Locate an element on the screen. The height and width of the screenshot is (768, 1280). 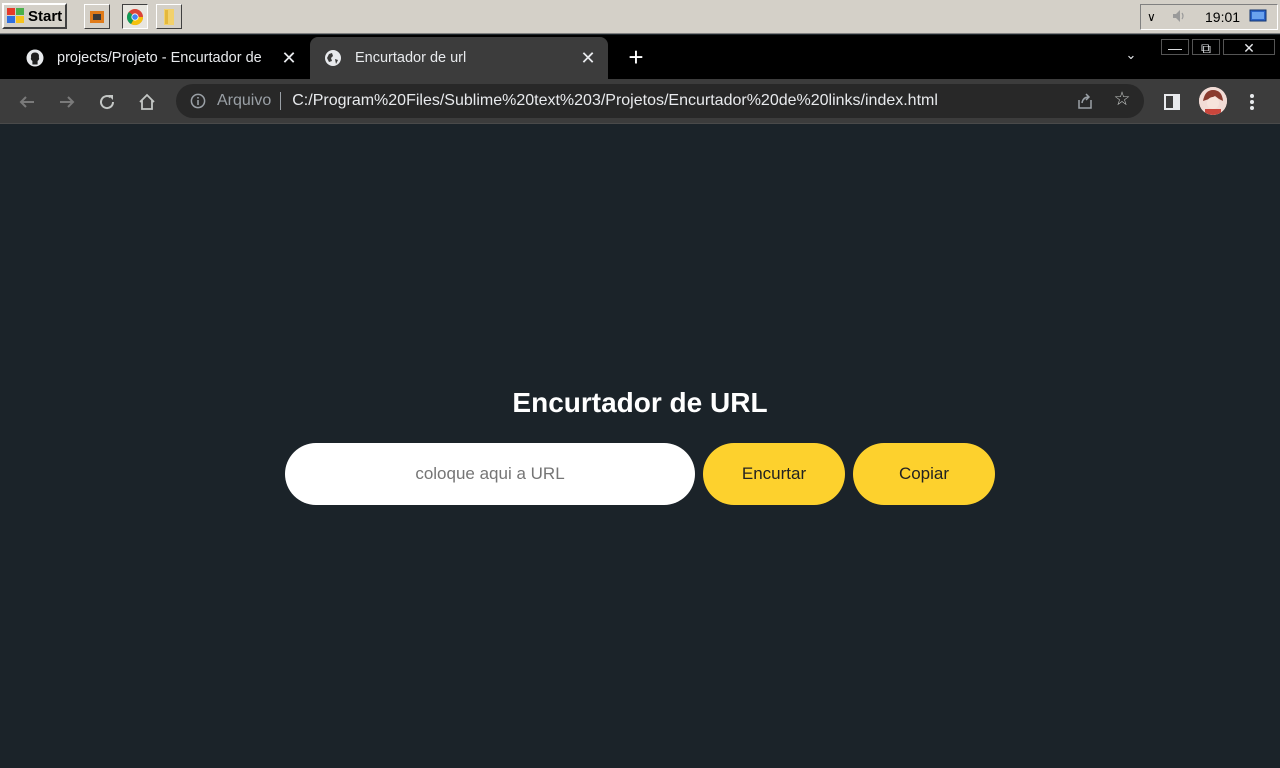
restore-icon: ⧉ is located at coordinates (1206, 47).